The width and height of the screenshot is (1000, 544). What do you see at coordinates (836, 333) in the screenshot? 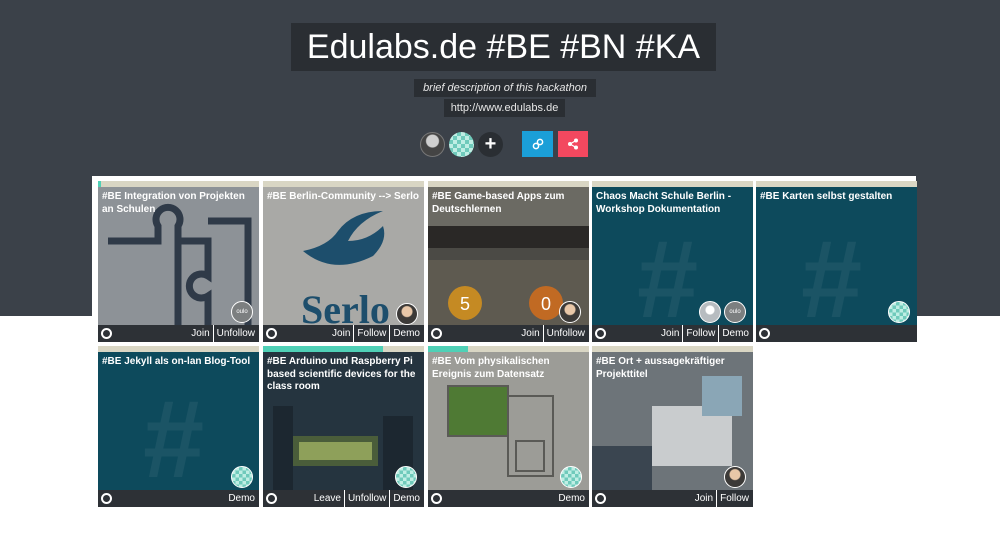
I see `card-footer` at bounding box center [836, 333].